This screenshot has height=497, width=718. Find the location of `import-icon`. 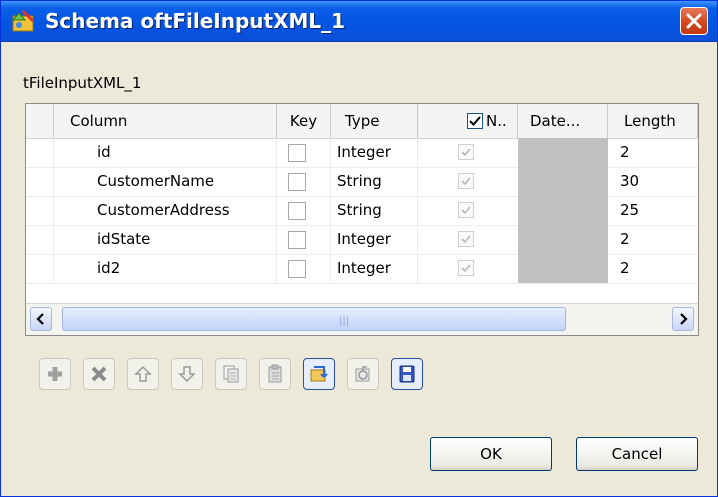

import-icon is located at coordinates (319, 374).